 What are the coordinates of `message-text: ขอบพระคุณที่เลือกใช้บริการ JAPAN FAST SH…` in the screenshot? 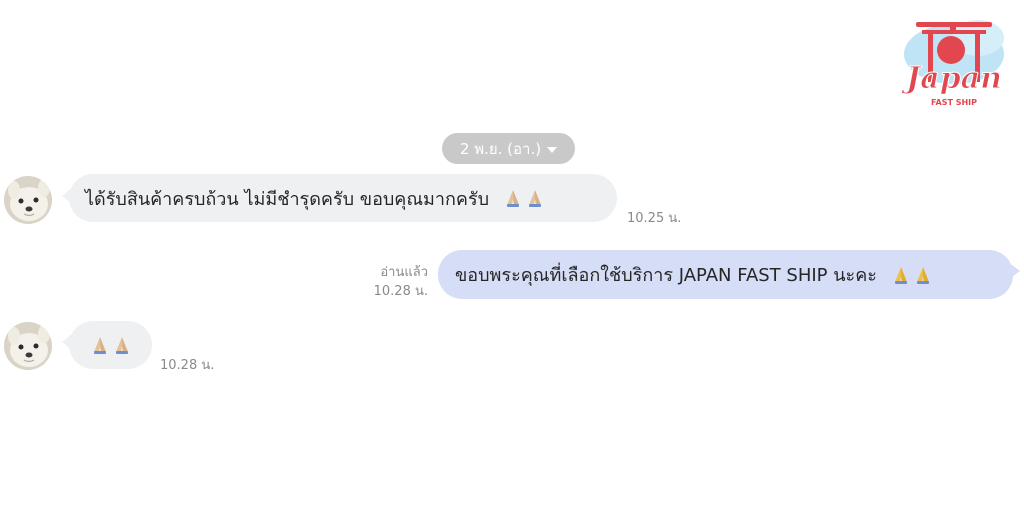 It's located at (666, 275).